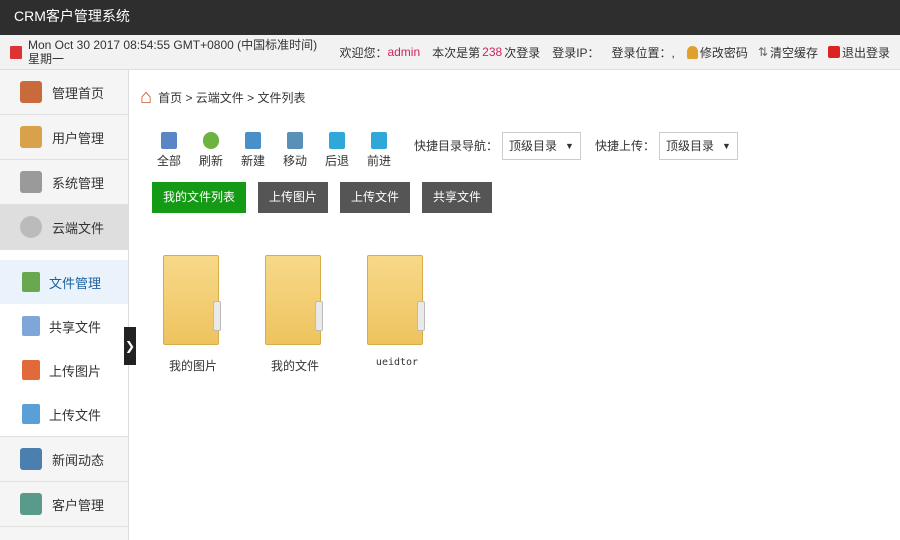 The width and height of the screenshot is (900, 540). Describe the element at coordinates (31, 370) in the screenshot. I see `image-icon` at that location.